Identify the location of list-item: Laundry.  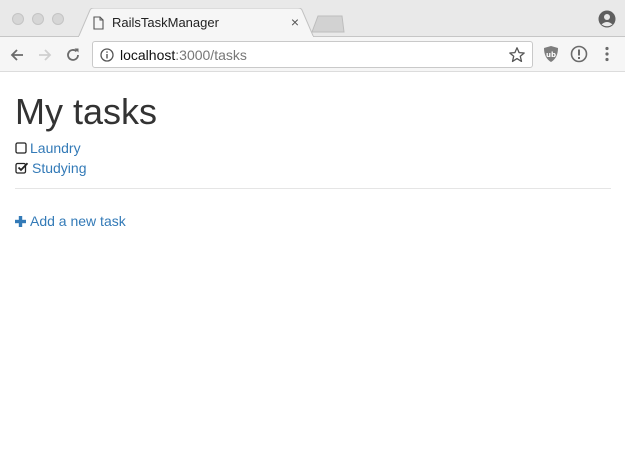
(313, 148).